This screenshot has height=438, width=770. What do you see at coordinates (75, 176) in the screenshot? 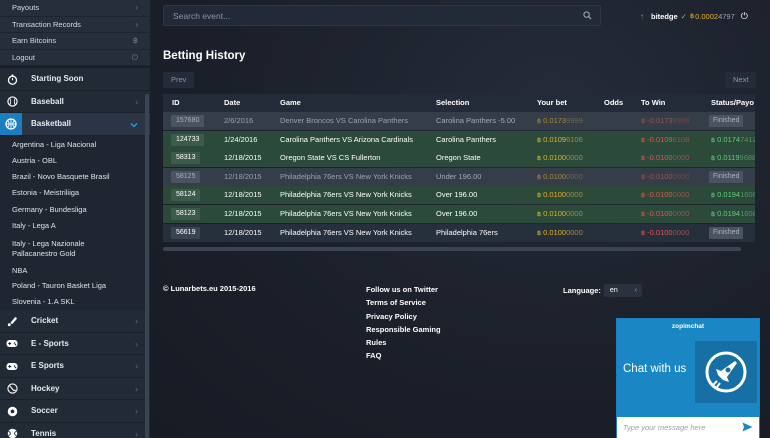
I see `league-item: Brazil - Novo Basquete Brasil` at bounding box center [75, 176].